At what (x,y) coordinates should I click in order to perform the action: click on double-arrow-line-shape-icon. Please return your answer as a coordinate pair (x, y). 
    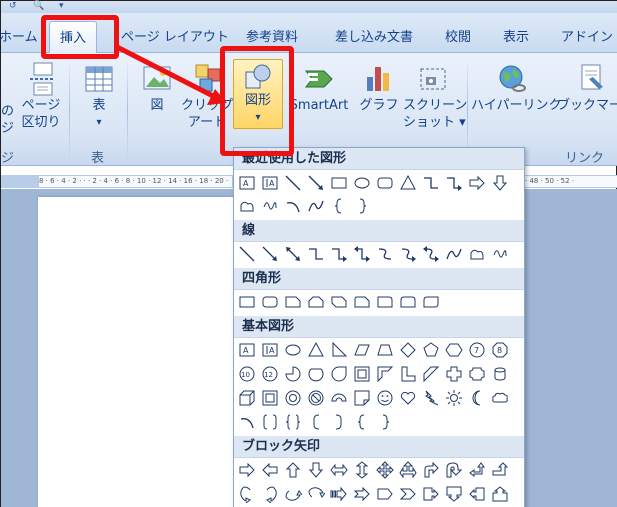
    Looking at the image, I should click on (293, 254).